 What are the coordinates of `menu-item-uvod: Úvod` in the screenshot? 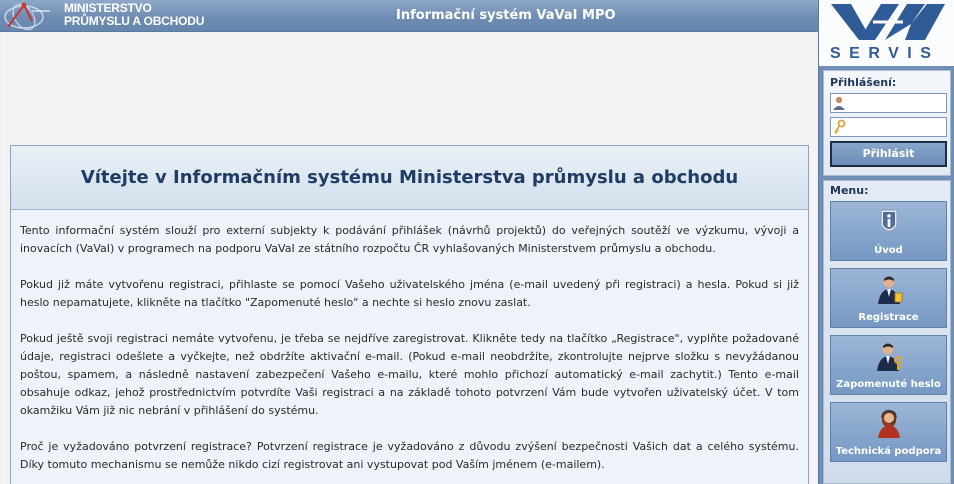 It's located at (888, 231).